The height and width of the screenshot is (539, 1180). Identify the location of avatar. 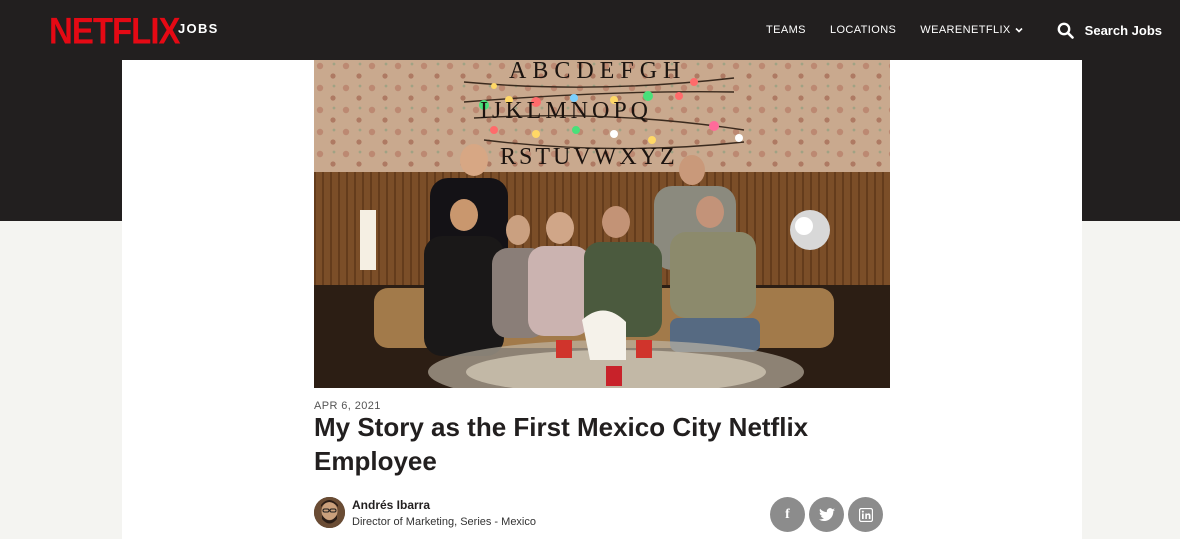
(329, 512).